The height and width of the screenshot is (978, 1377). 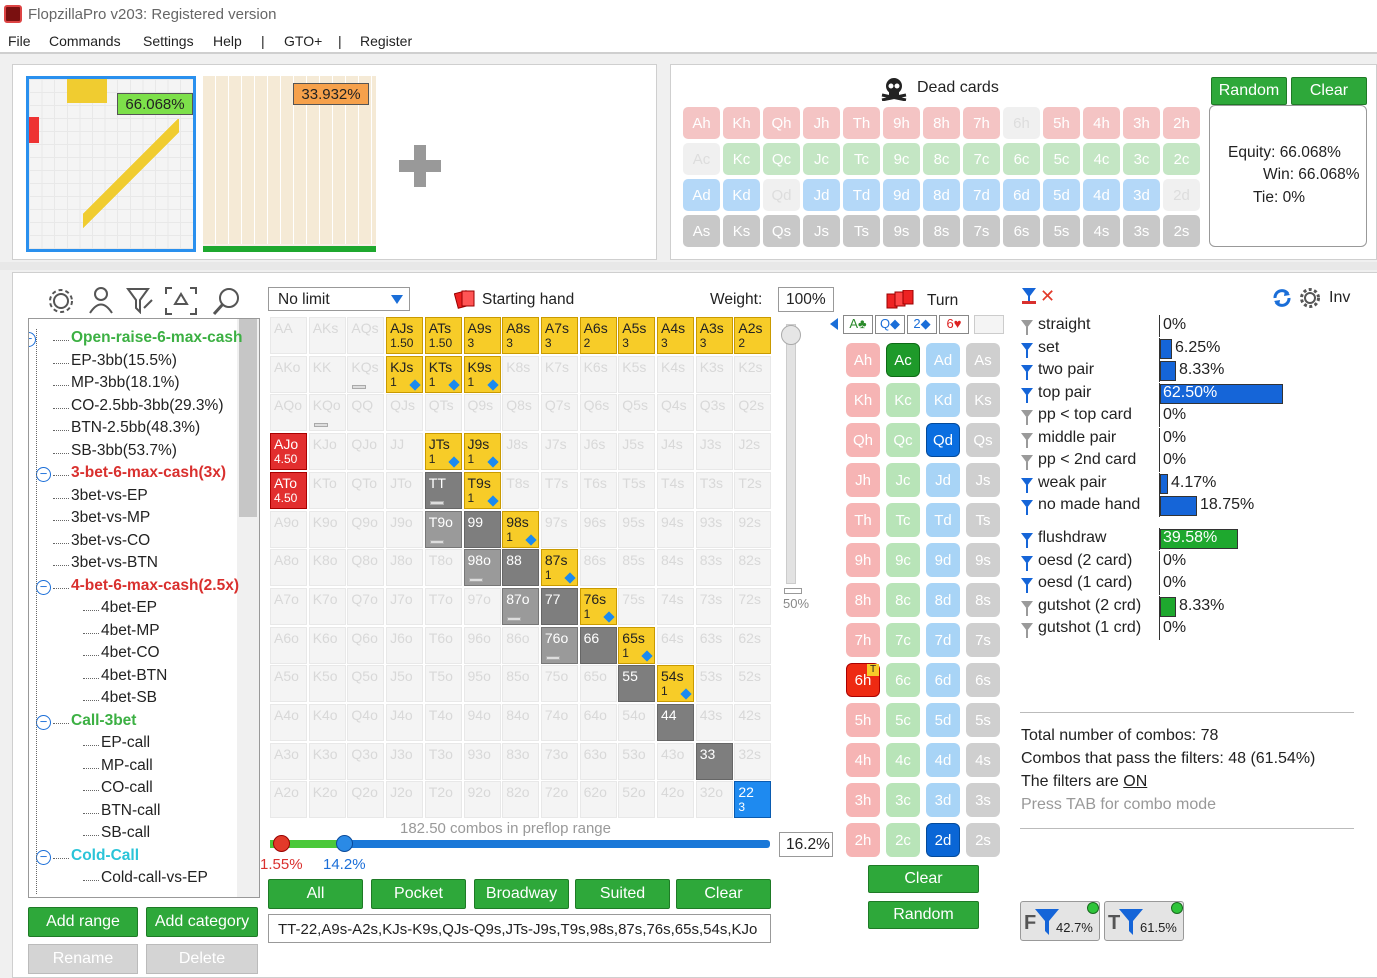 What do you see at coordinates (125, 833) in the screenshot?
I see `tree-item: SB-call` at bounding box center [125, 833].